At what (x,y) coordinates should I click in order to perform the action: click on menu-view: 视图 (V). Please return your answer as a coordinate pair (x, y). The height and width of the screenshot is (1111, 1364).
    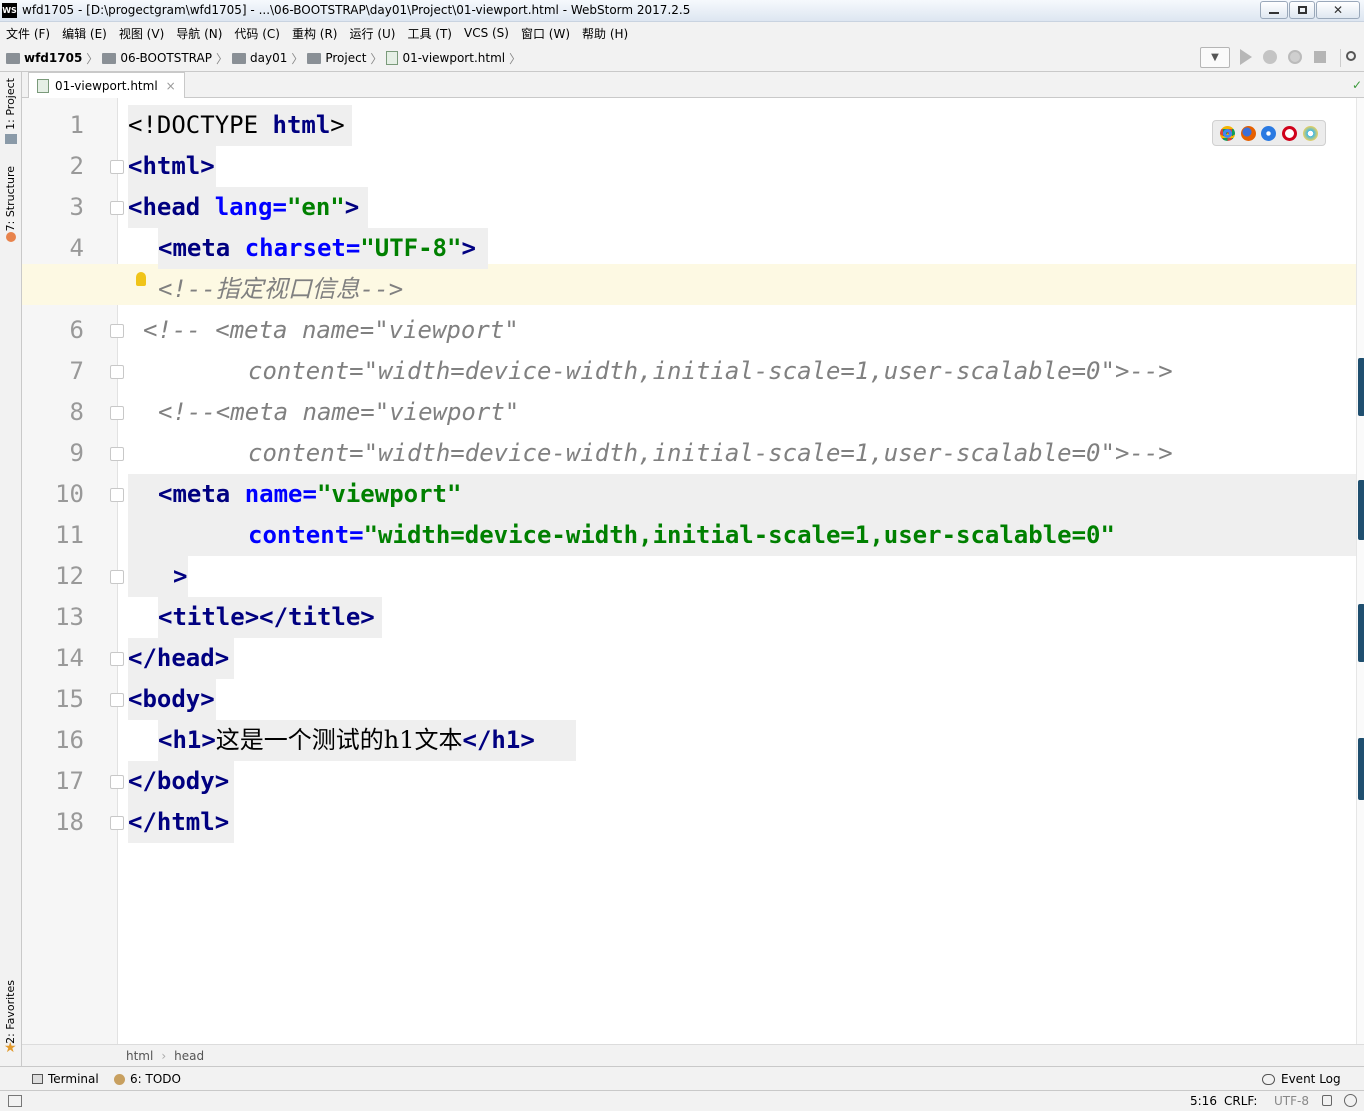
    Looking at the image, I should click on (141, 33).